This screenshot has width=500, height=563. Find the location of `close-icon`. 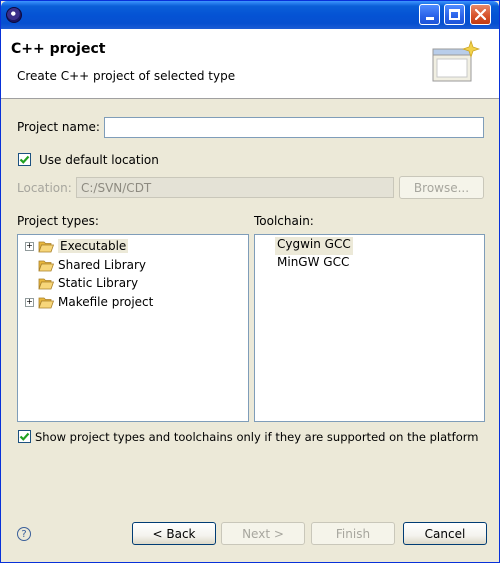

close-icon is located at coordinates (480, 14).